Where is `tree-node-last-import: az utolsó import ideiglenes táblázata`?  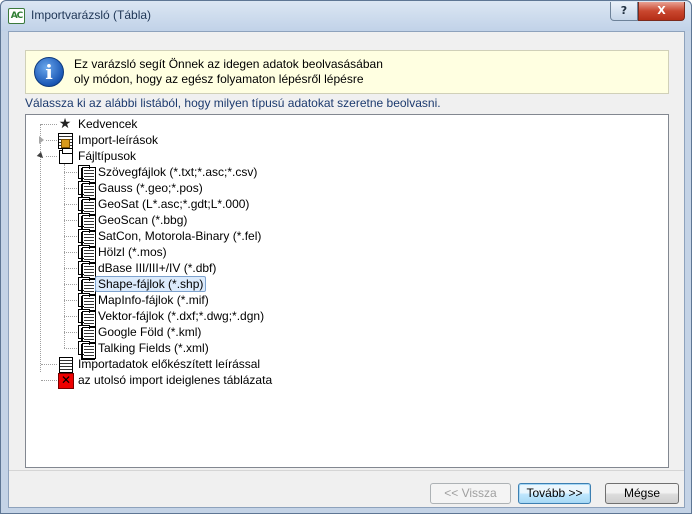
tree-node-last-import: az utolsó import ideiglenes táblázata is located at coordinates (346, 380).